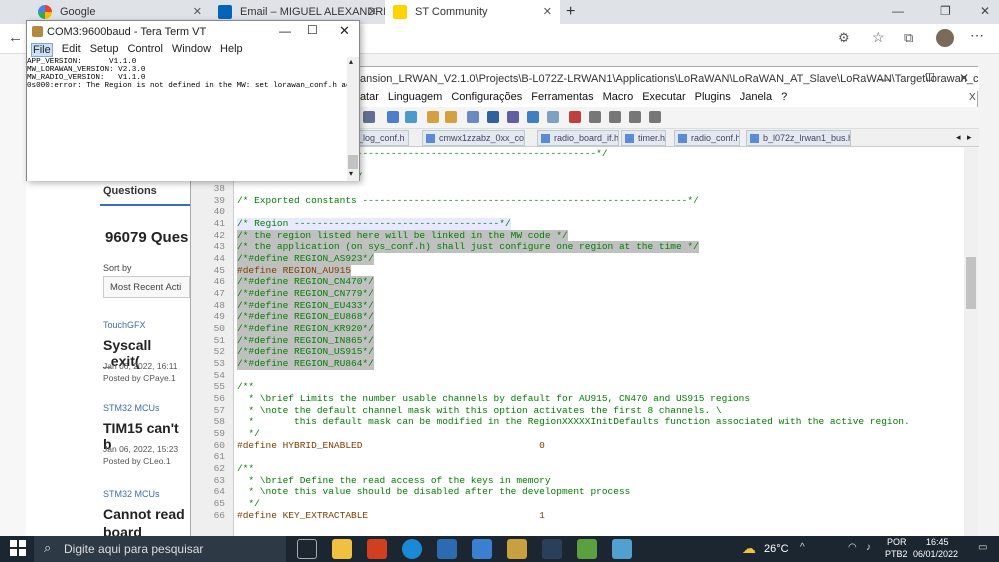  Describe the element at coordinates (896, 554) in the screenshot. I see `keyboard-layout: PTB2` at that location.